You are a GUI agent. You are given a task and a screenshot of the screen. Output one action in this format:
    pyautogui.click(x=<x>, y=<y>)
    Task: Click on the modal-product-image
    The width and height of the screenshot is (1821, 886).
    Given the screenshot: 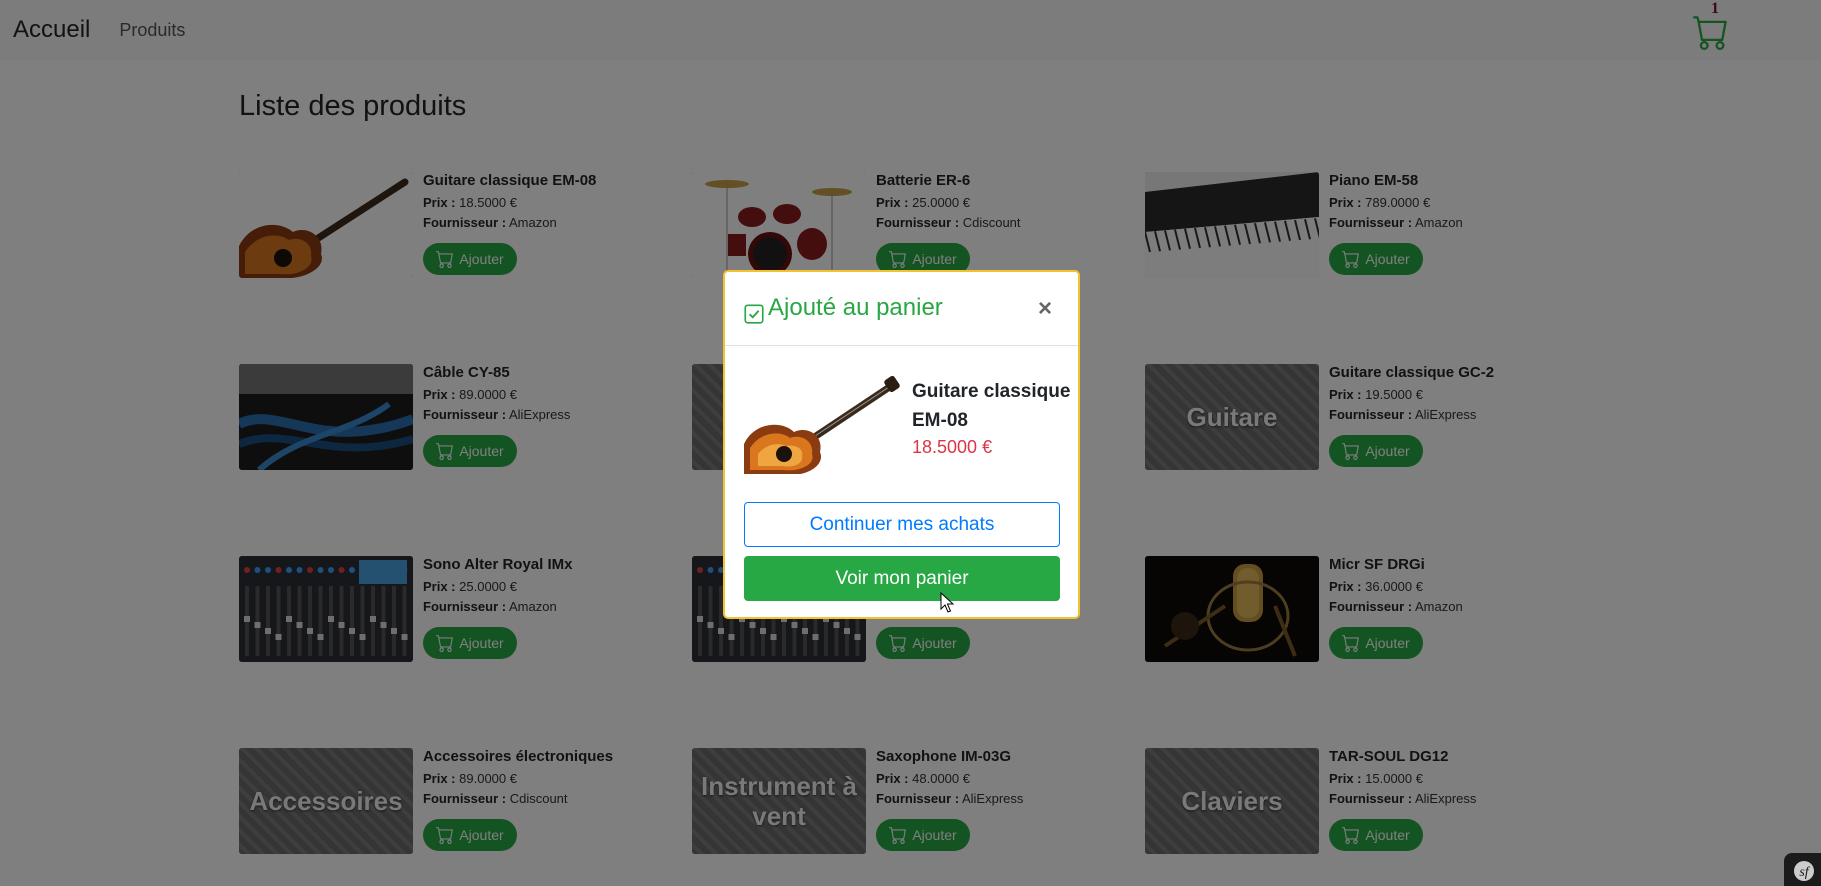 What is the action you would take?
    pyautogui.click(x=823, y=424)
    